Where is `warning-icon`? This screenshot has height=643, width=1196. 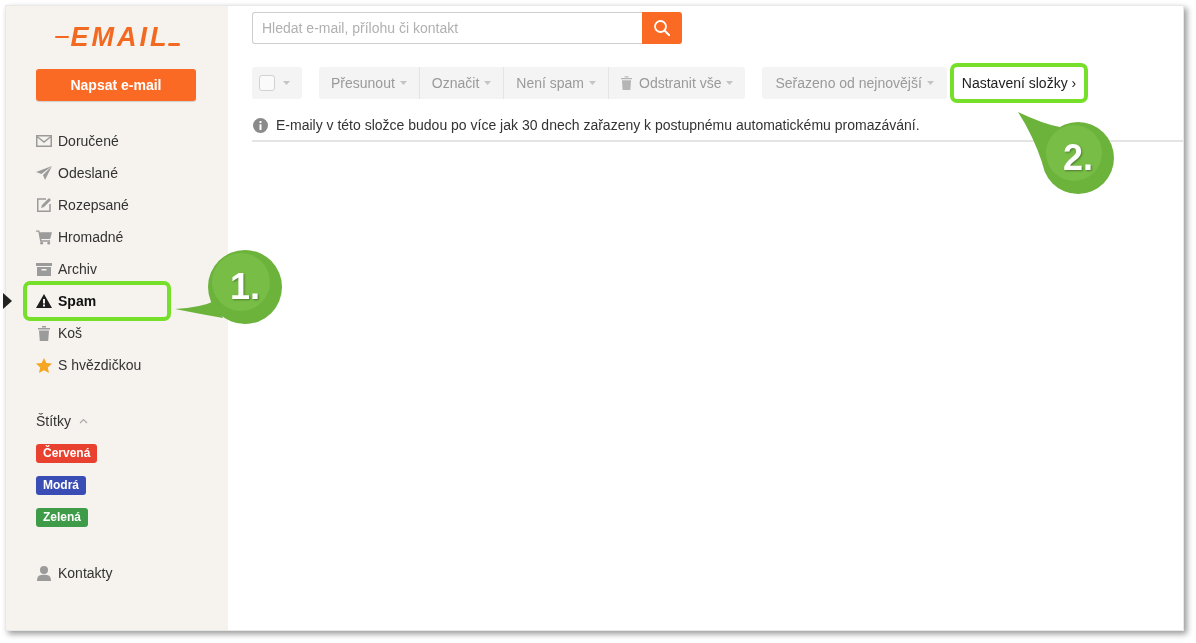 warning-icon is located at coordinates (44, 301).